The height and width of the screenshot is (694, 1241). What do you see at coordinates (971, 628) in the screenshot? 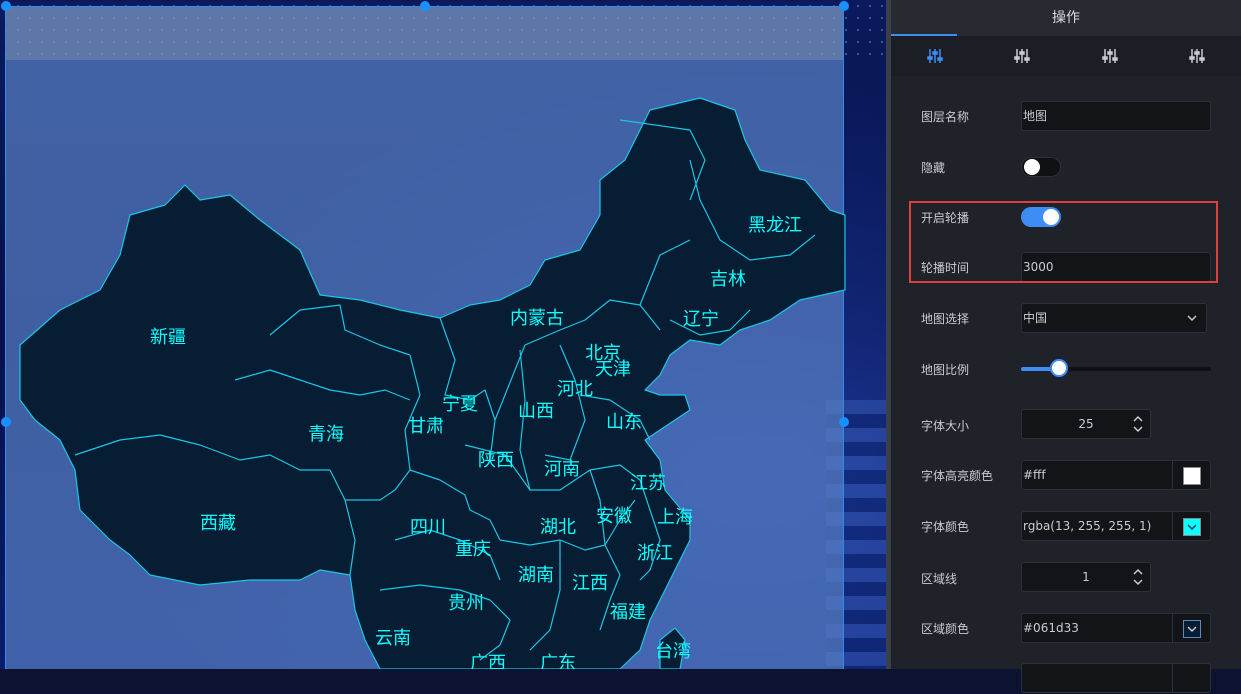
I see `field-label: 区域颜色` at bounding box center [971, 628].